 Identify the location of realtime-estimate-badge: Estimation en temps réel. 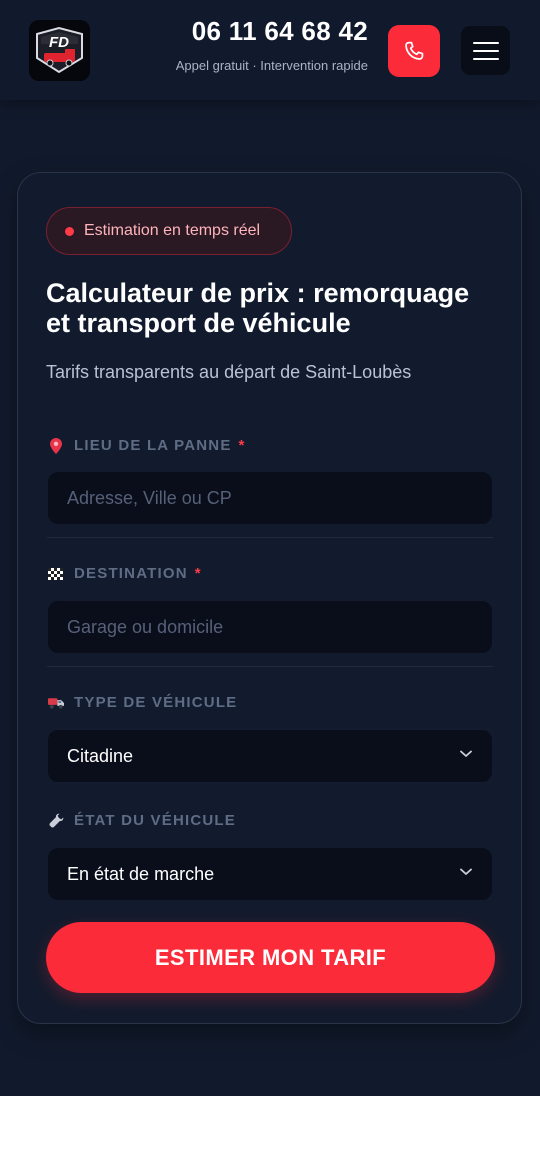
(169, 231).